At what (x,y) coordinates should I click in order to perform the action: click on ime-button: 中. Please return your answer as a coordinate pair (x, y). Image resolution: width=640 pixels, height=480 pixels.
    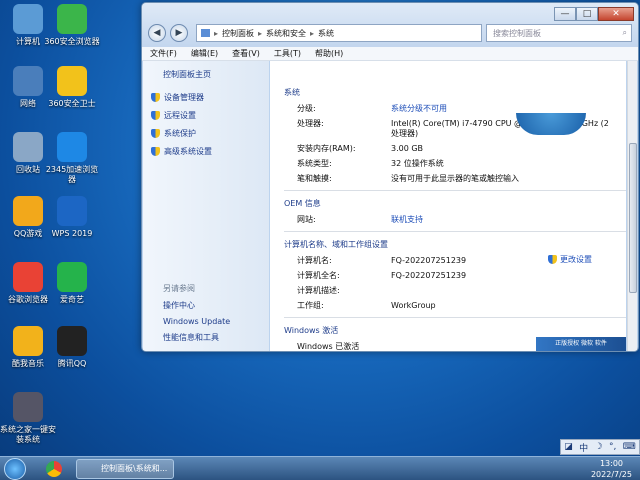
    Looking at the image, I should click on (583, 447).